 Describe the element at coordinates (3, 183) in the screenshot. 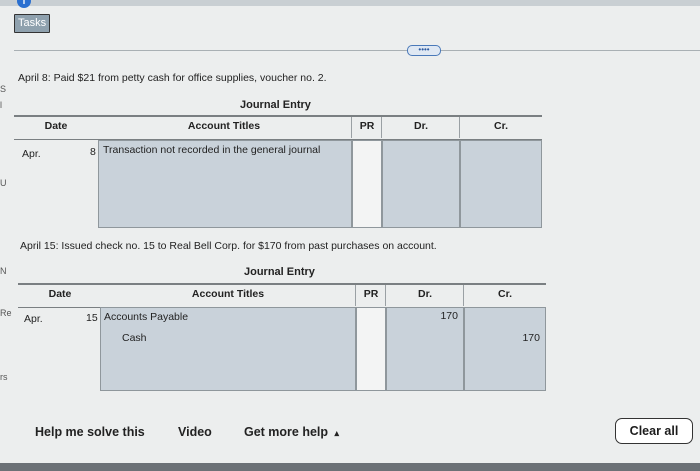

I see `edge-letter: U` at that location.